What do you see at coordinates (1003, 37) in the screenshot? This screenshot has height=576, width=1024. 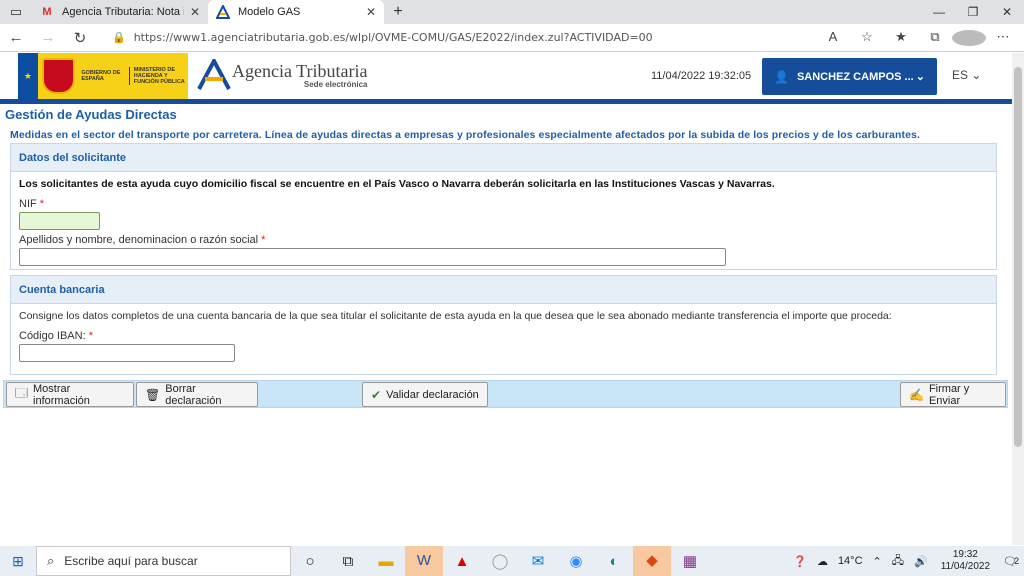 I see `more-icon: ⋯` at bounding box center [1003, 37].